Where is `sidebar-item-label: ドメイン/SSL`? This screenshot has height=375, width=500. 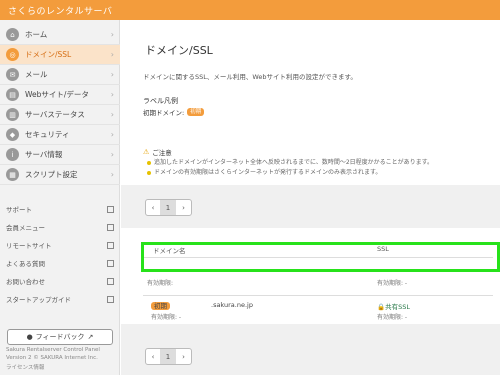
sidebar-item-label: ドメイン/SSL is located at coordinates (48, 54).